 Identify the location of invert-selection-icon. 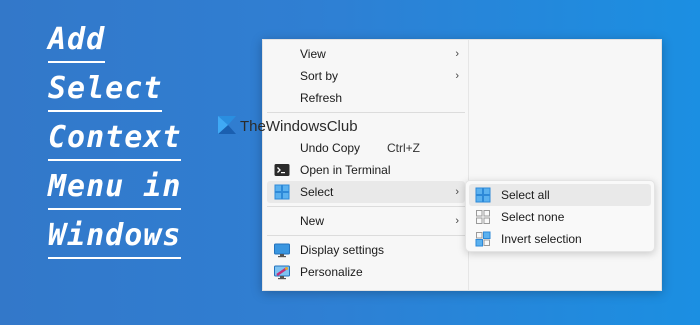
(483, 239).